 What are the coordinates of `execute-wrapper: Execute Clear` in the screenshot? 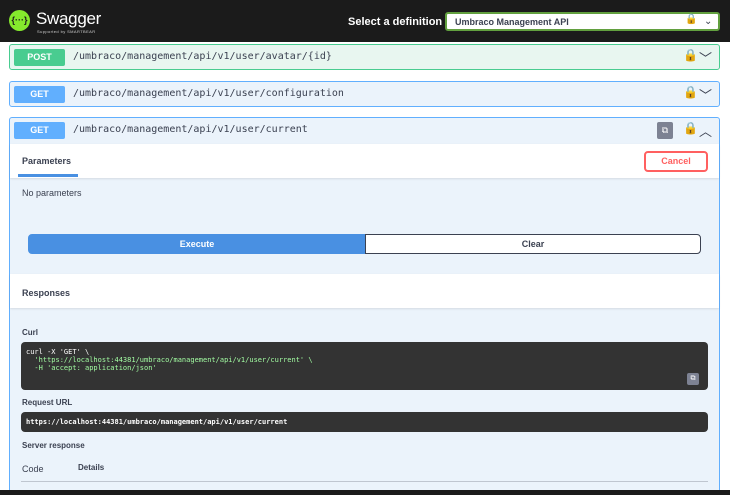 It's located at (364, 244).